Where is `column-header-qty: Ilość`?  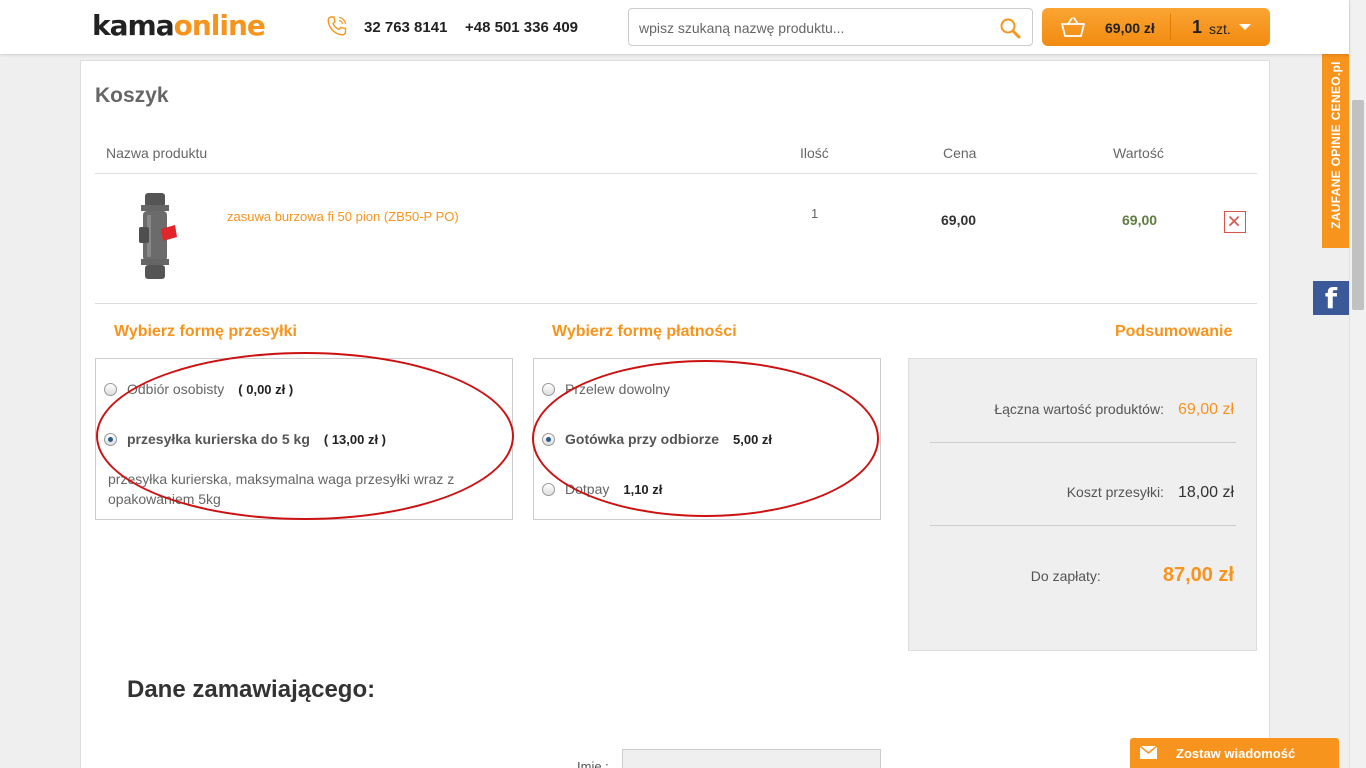
column-header-qty: Ilość is located at coordinates (814, 153).